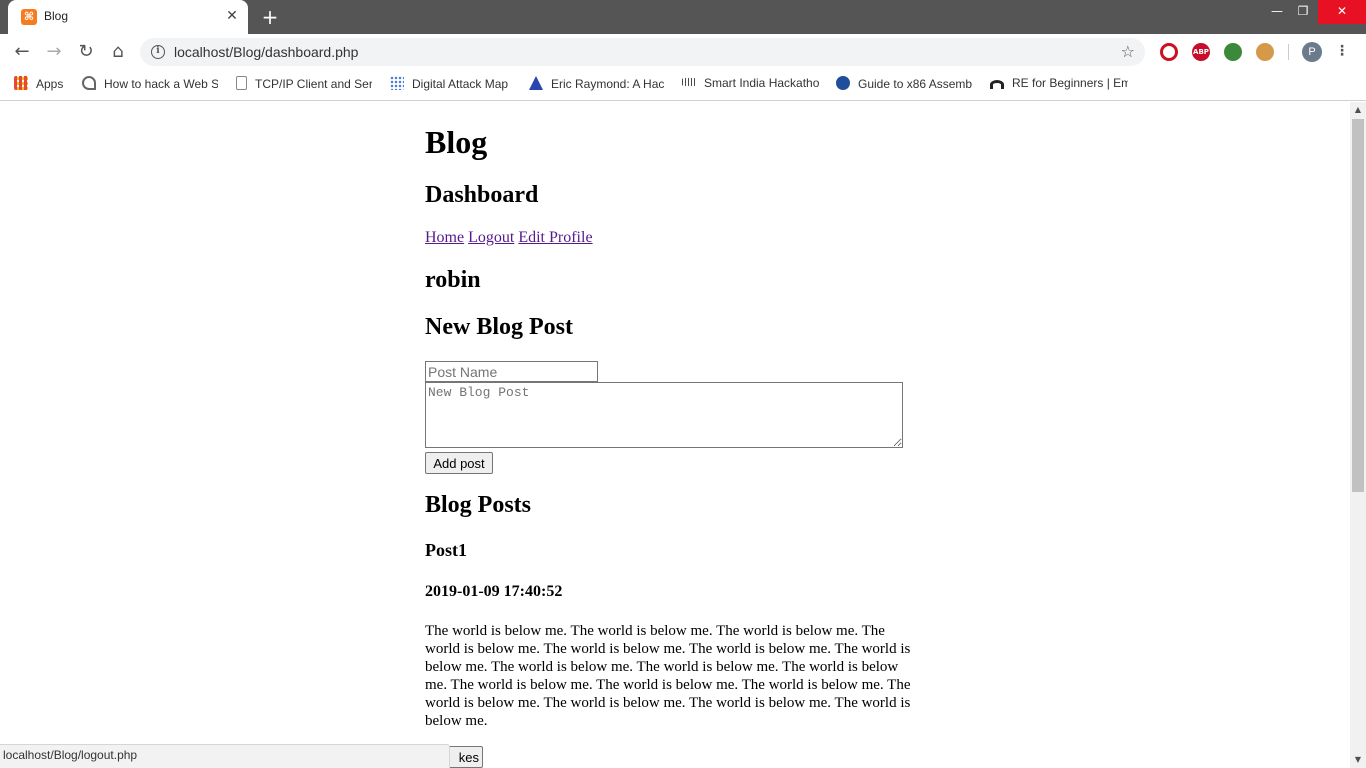 Image resolution: width=1366 pixels, height=768 pixels. What do you see at coordinates (1342, 52) in the screenshot?
I see `kebab-menu-icon: ⋮` at bounding box center [1342, 52].